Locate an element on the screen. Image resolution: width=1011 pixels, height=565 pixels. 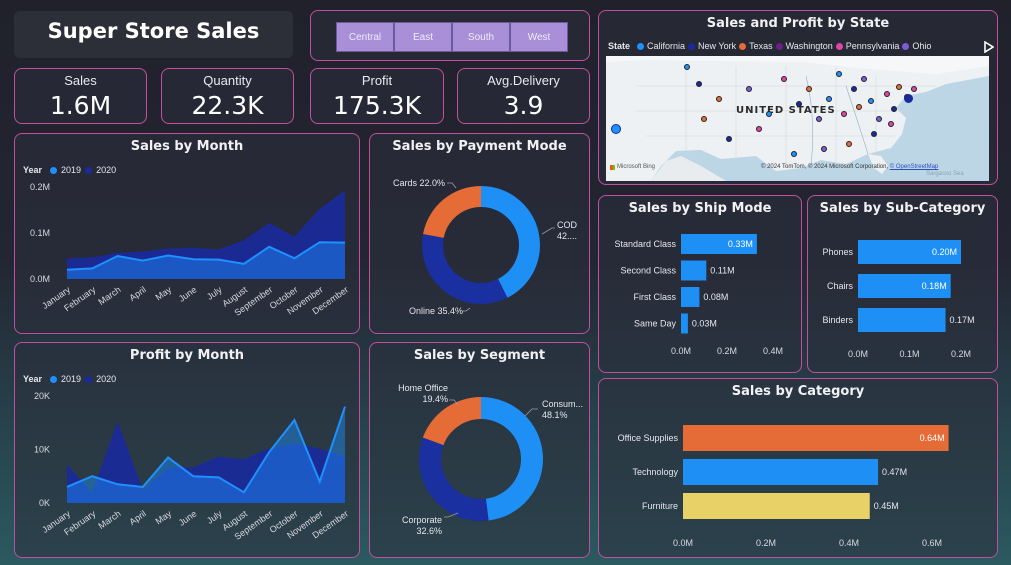
slice-cod is located at coordinates (510, 242).